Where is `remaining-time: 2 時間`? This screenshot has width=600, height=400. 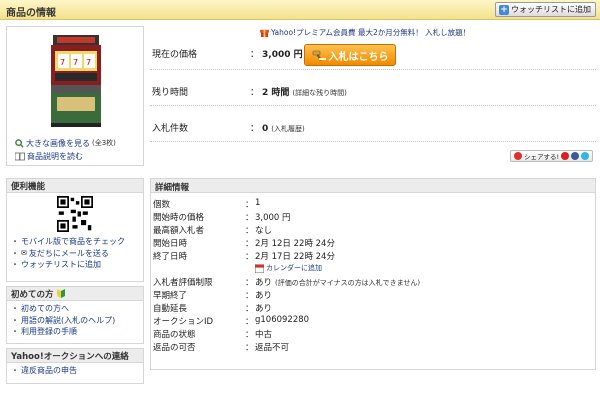
remaining-time: 2 時間 is located at coordinates (276, 93).